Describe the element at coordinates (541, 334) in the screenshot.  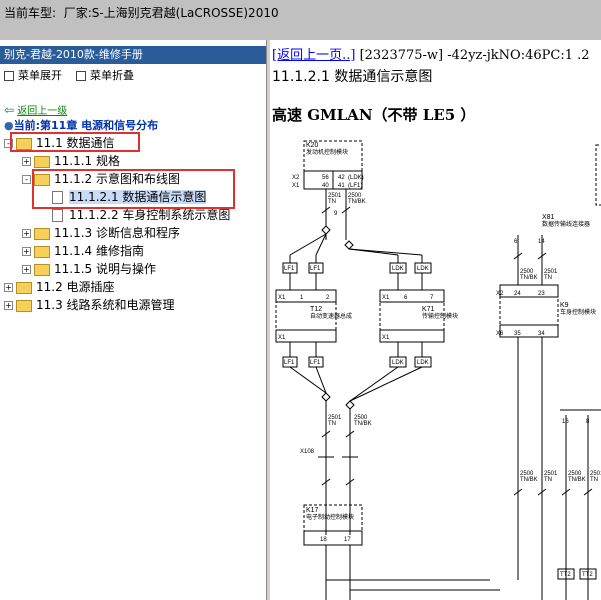
I see `svg-text: 34` at that location.